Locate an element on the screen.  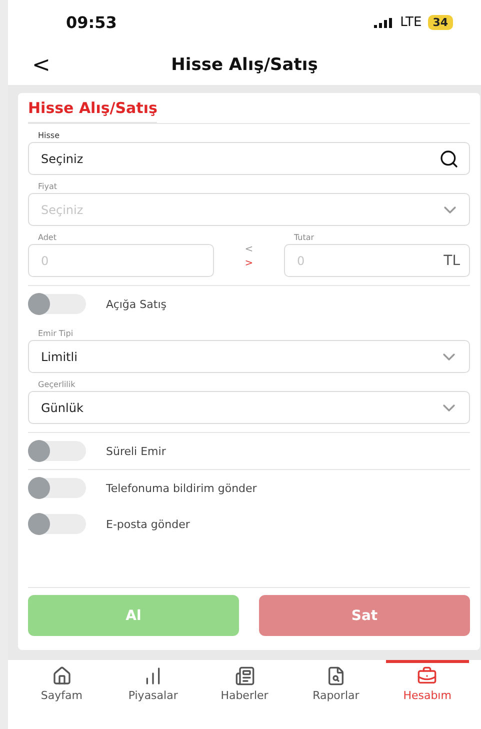
nav-tab: Hesabım is located at coordinates (428, 686).